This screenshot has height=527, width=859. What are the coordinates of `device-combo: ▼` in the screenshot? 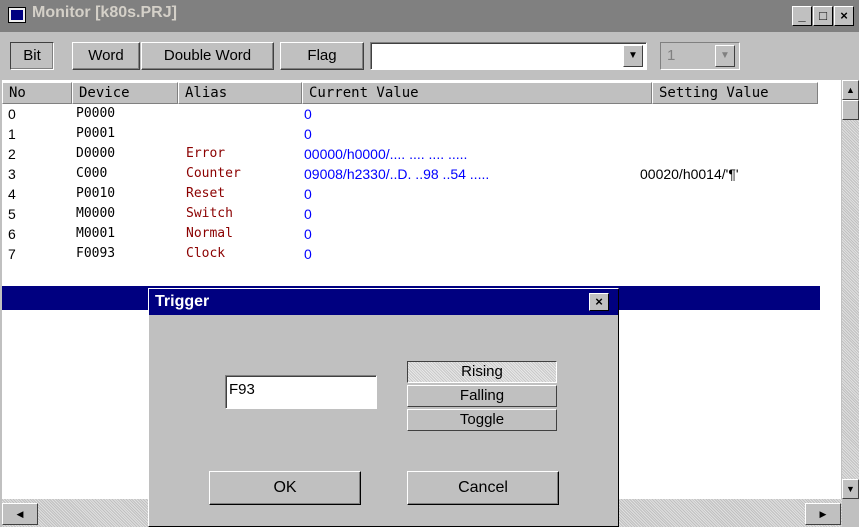 It's located at (508, 56).